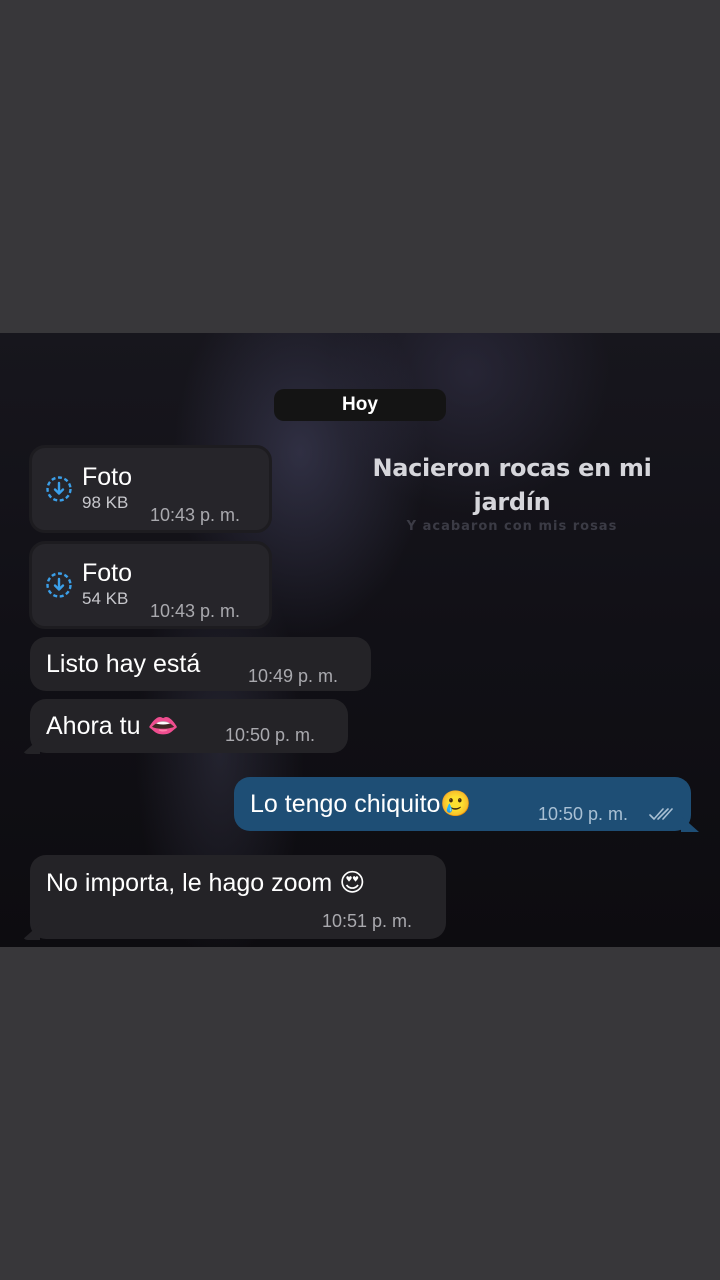 The image size is (720, 1280). I want to click on file-size: 98 KB, so click(105, 502).